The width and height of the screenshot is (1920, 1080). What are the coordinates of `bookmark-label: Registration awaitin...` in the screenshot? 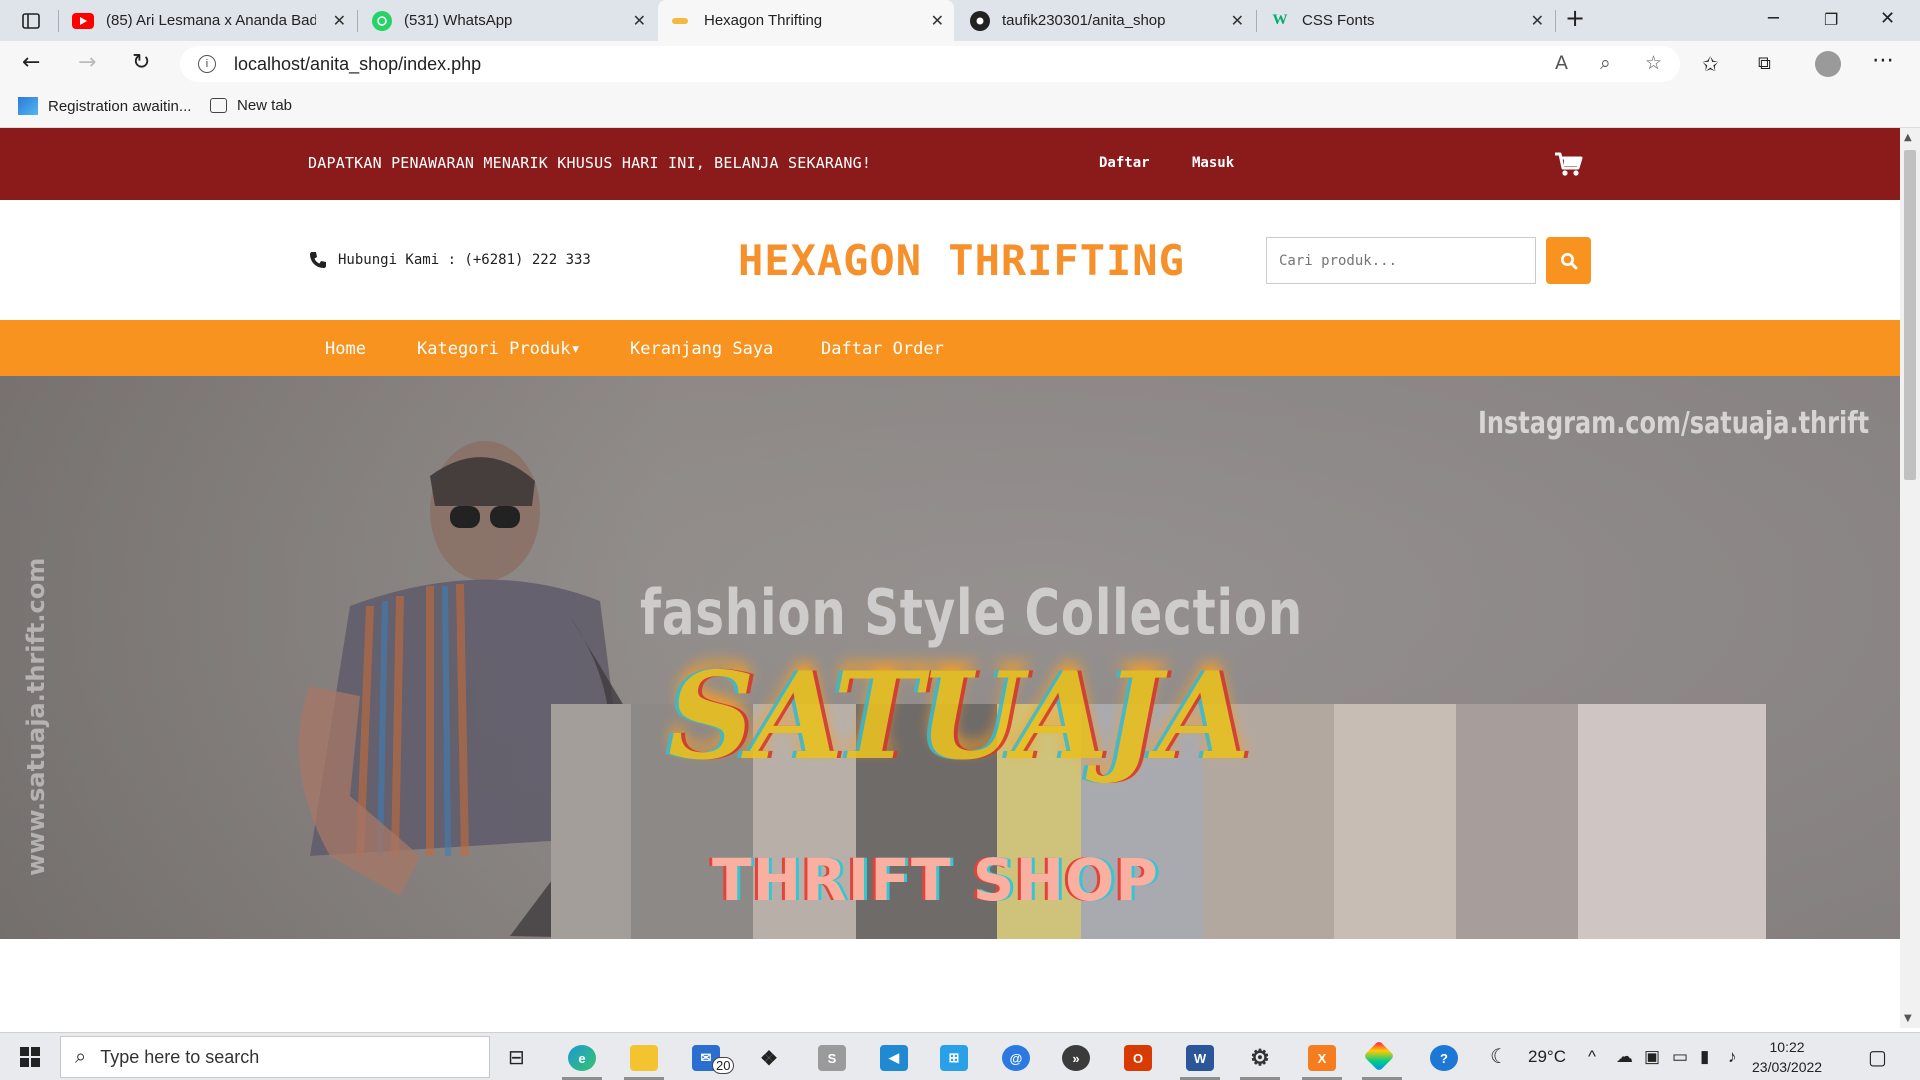 It's located at (120, 106).